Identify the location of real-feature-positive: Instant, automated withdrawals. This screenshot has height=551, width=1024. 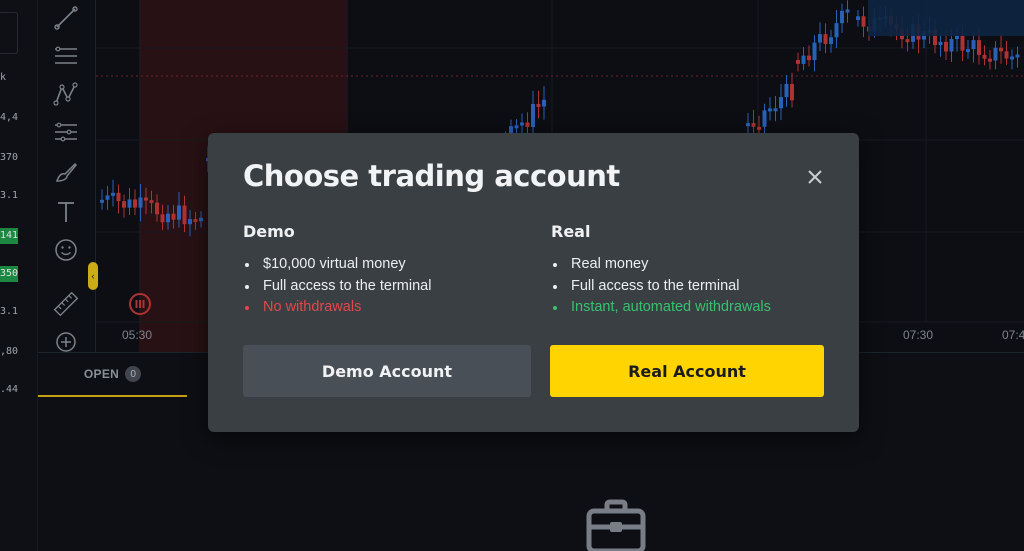
(696, 308).